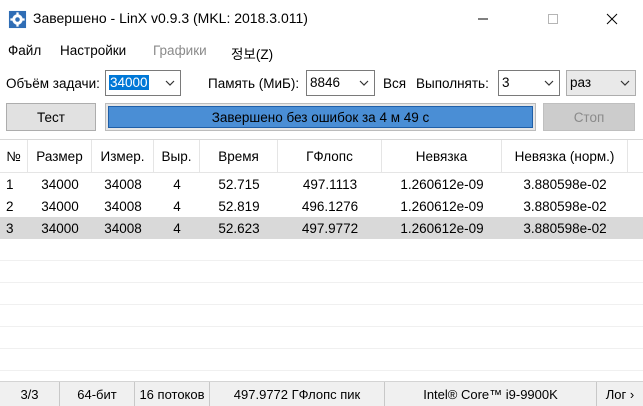 The width and height of the screenshot is (643, 406). Describe the element at coordinates (239, 184) in the screenshot. I see `cell-time: 52.715` at that location.